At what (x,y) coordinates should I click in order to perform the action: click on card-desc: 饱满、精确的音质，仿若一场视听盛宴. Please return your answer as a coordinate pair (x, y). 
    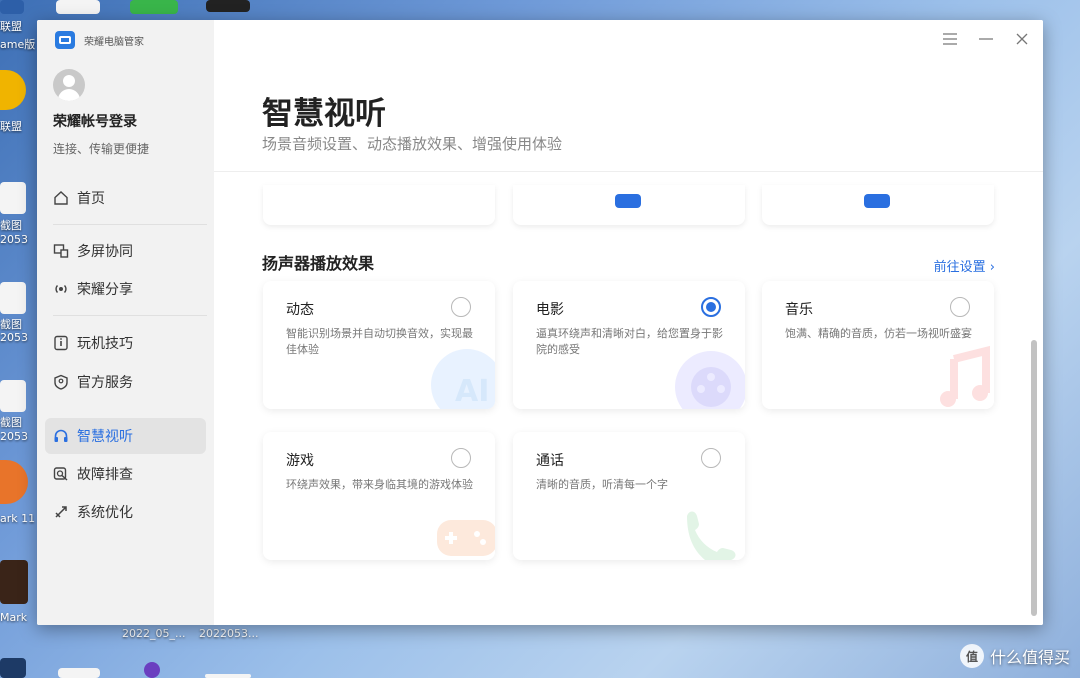
    Looking at the image, I should click on (878, 333).